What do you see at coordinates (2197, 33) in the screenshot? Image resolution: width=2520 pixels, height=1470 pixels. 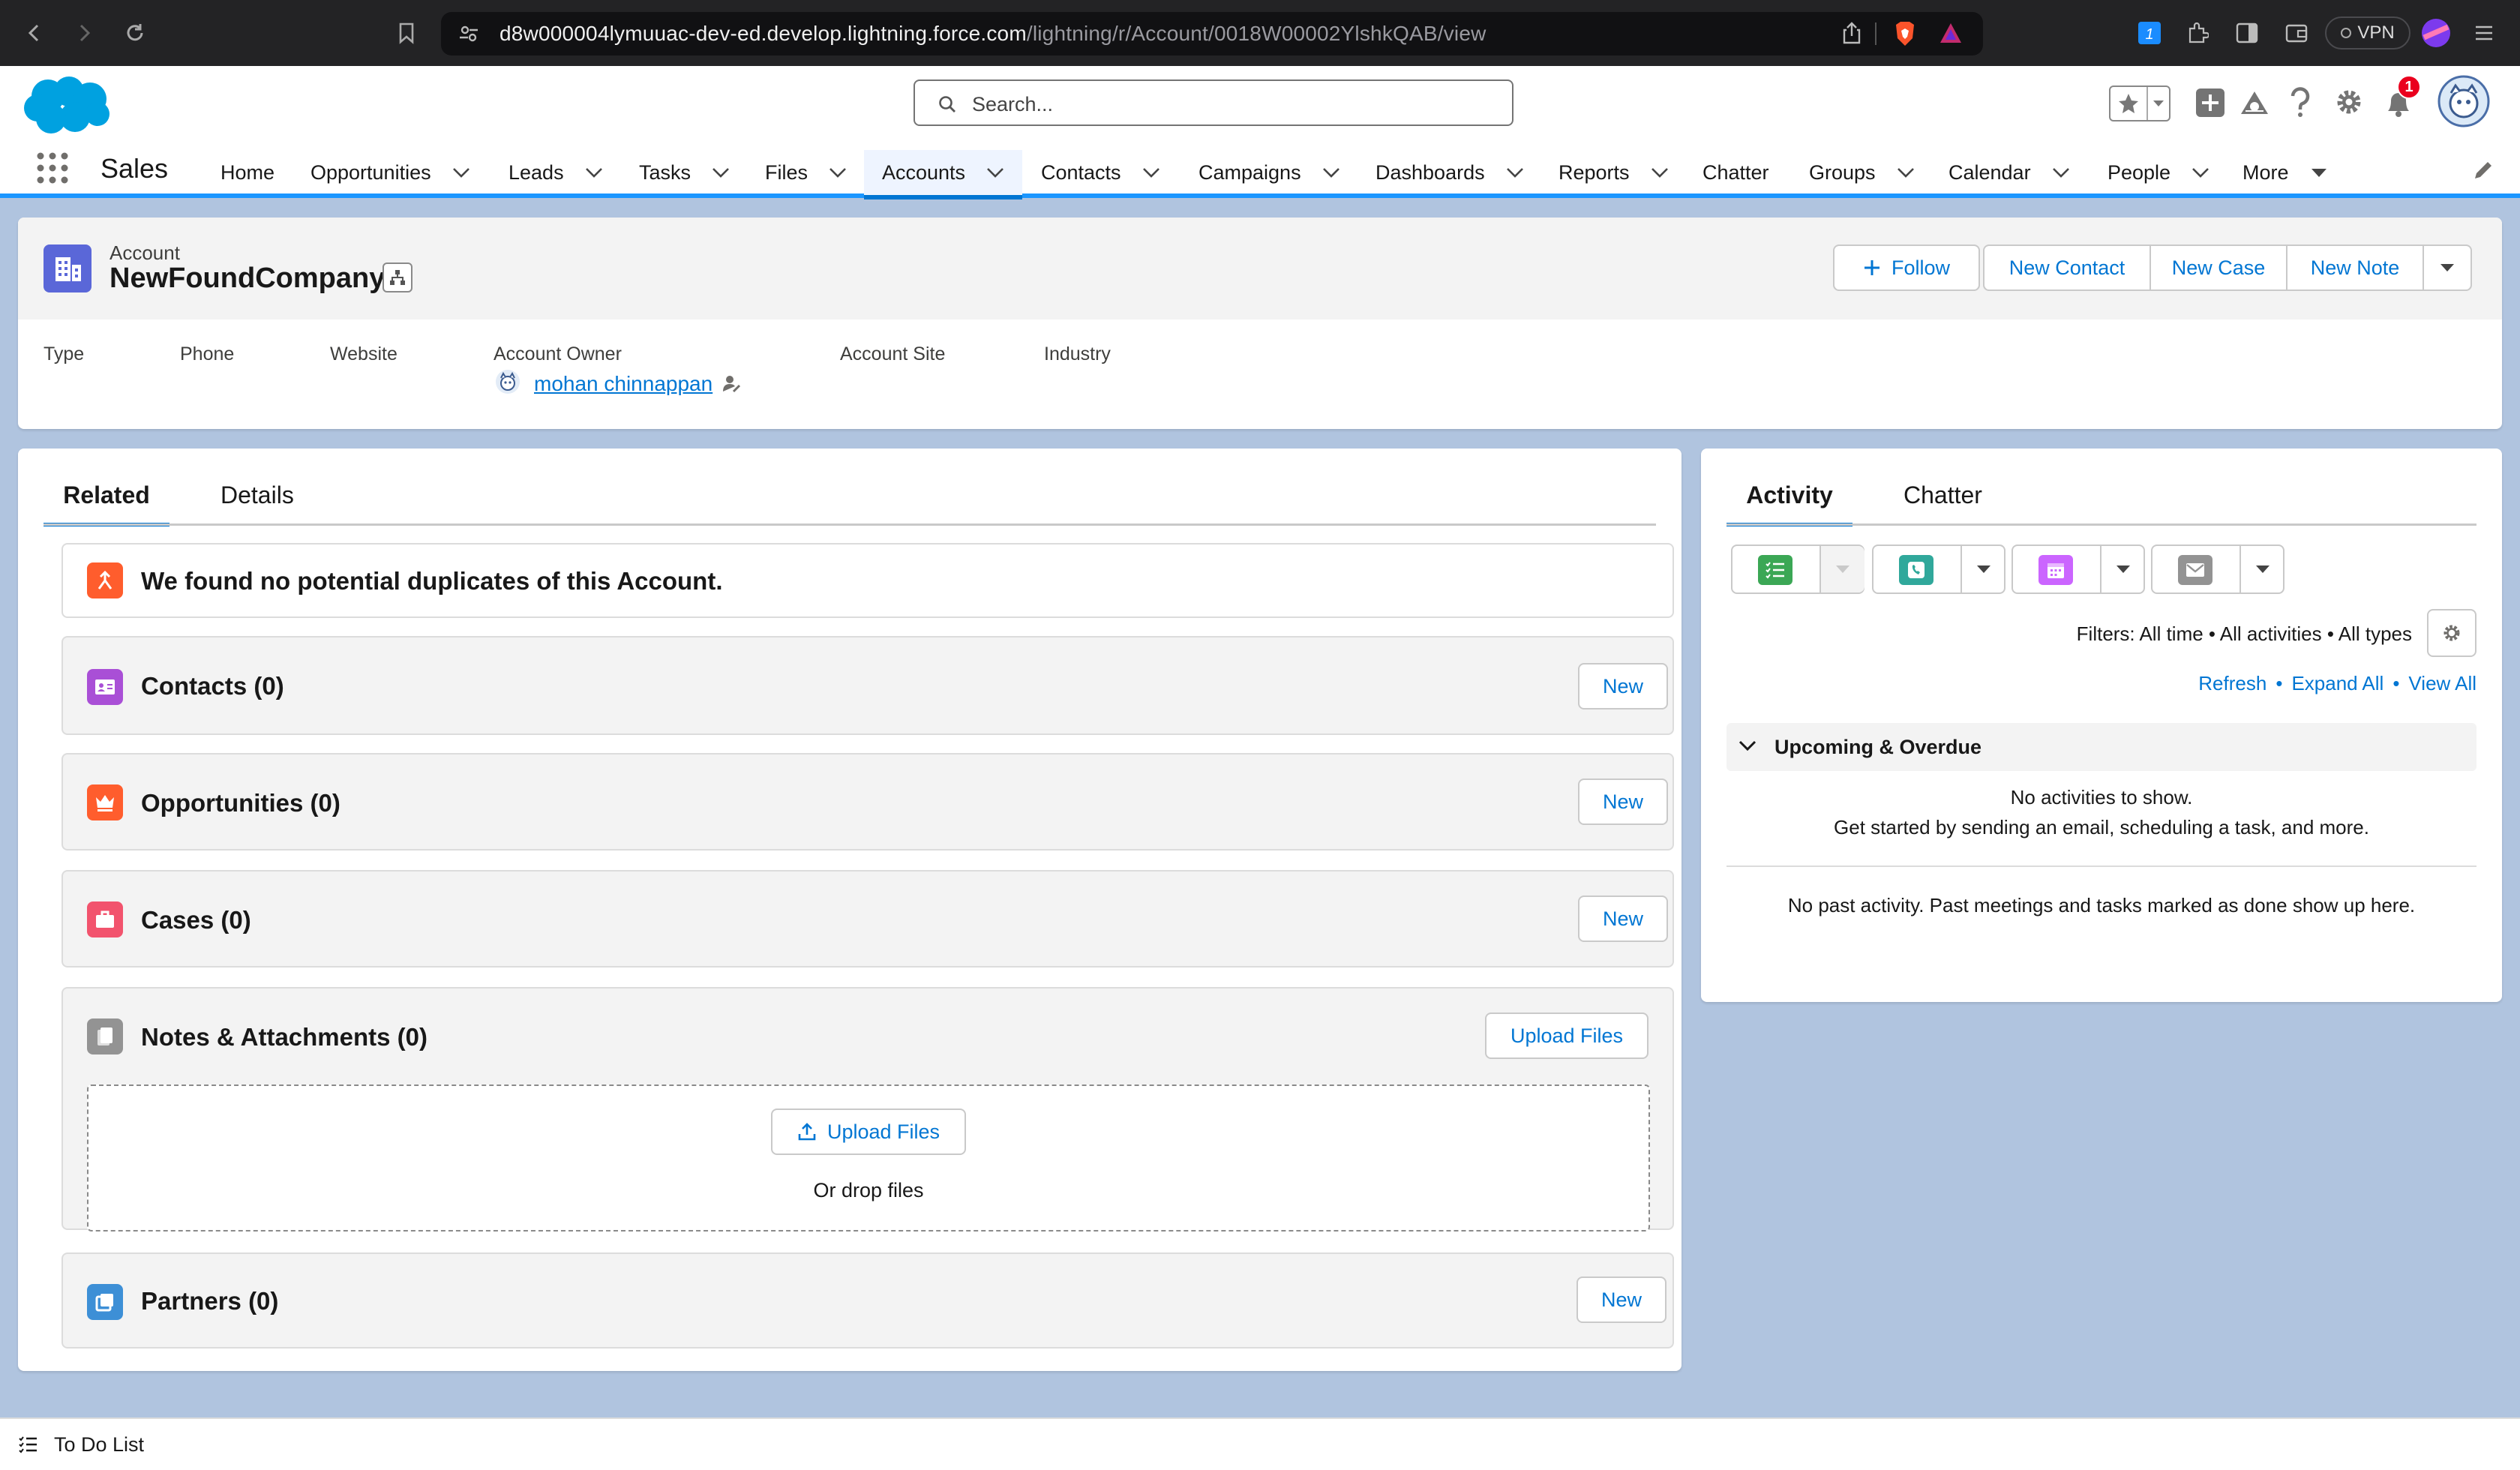 I see `extensions-icon` at bounding box center [2197, 33].